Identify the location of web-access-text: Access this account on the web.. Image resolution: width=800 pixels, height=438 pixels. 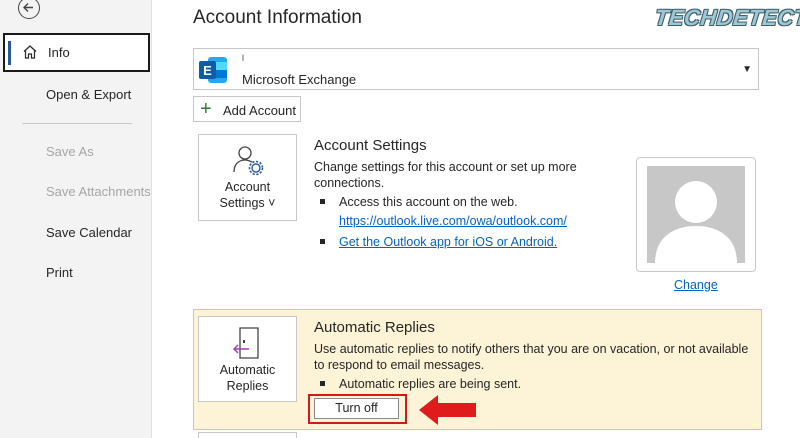
(428, 202).